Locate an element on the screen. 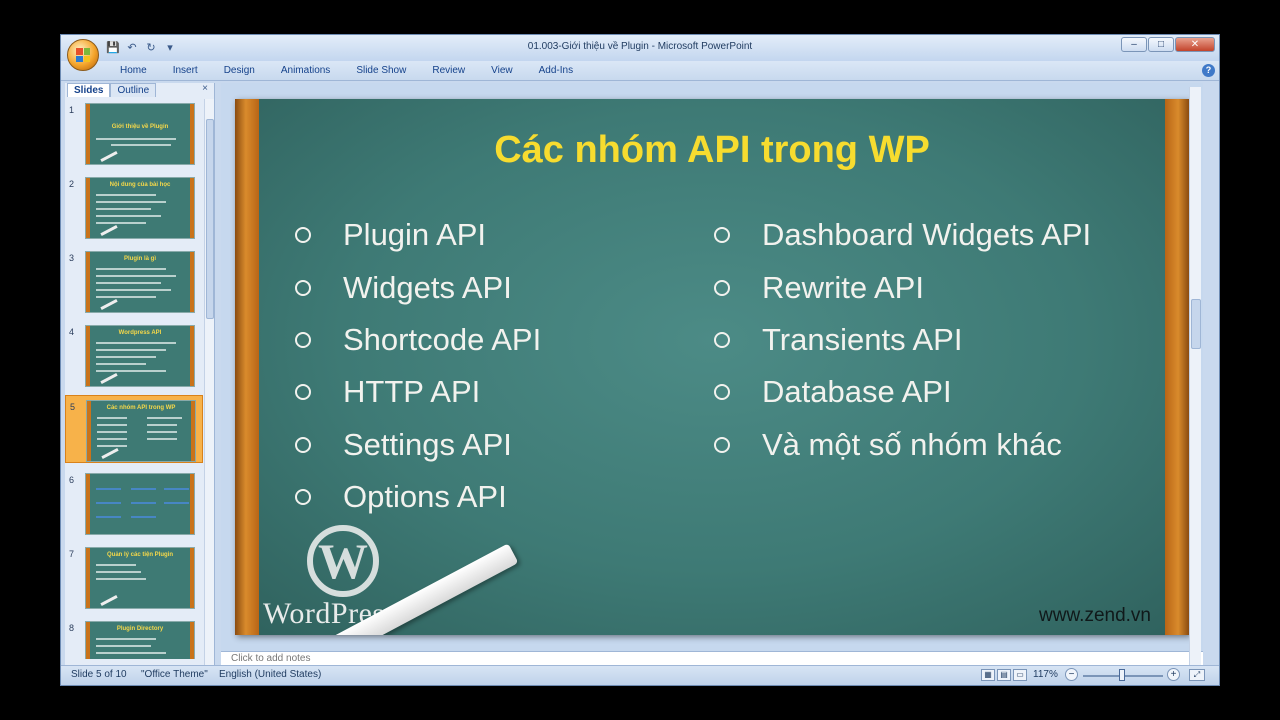 This screenshot has width=1280, height=720. bullet-item: Và một số nhóm khác is located at coordinates (900, 445).